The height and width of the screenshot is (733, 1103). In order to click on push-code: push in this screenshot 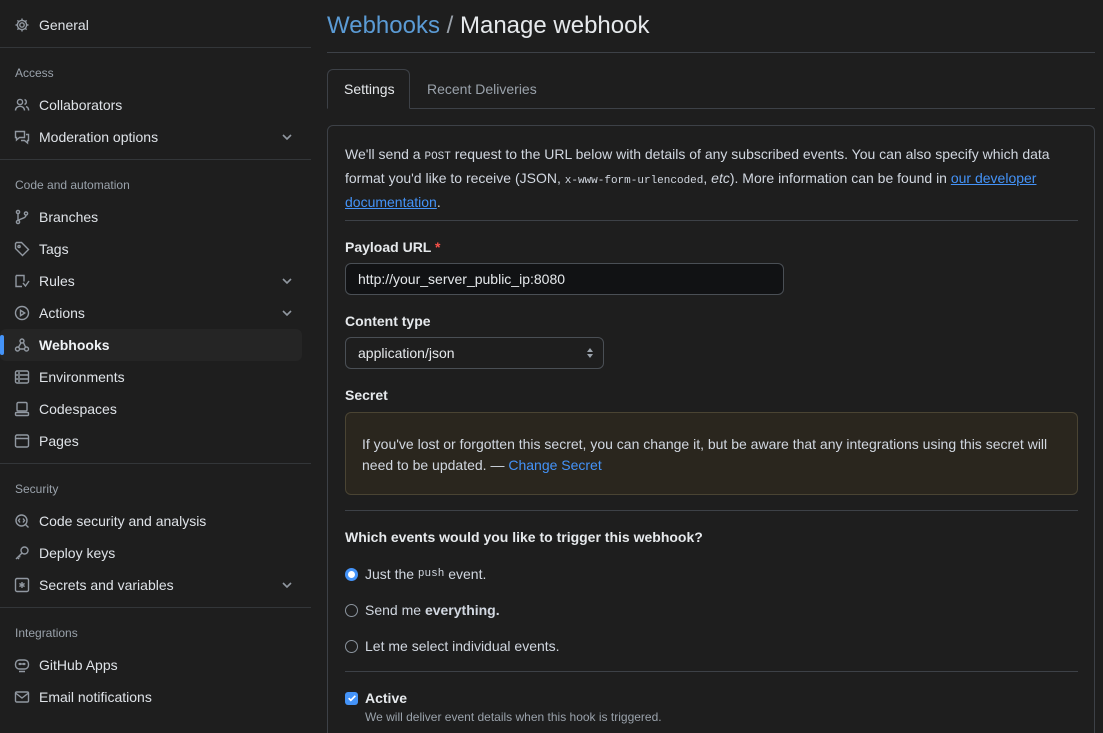, I will do `click(431, 574)`.